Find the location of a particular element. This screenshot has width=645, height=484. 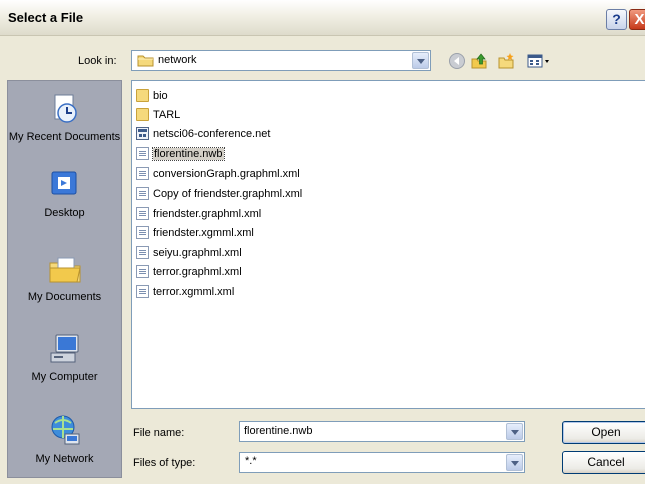

list-item-selected: florentine.nwb is located at coordinates (180, 153).